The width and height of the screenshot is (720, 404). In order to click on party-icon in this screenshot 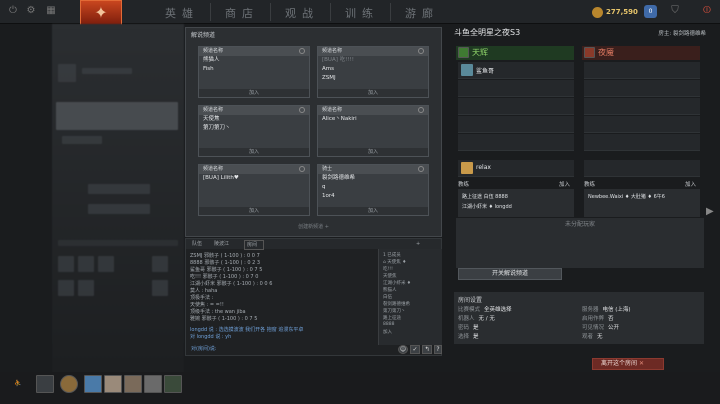, I will do `click(45, 384)`.